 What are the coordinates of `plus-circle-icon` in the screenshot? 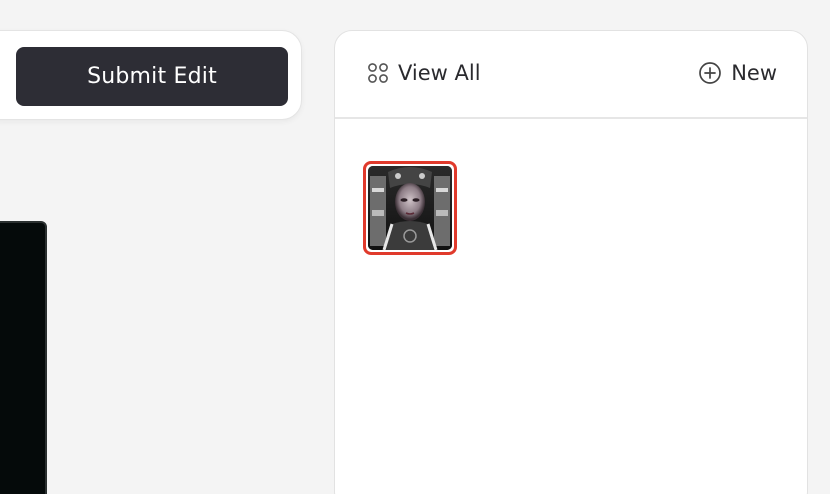 It's located at (710, 73).